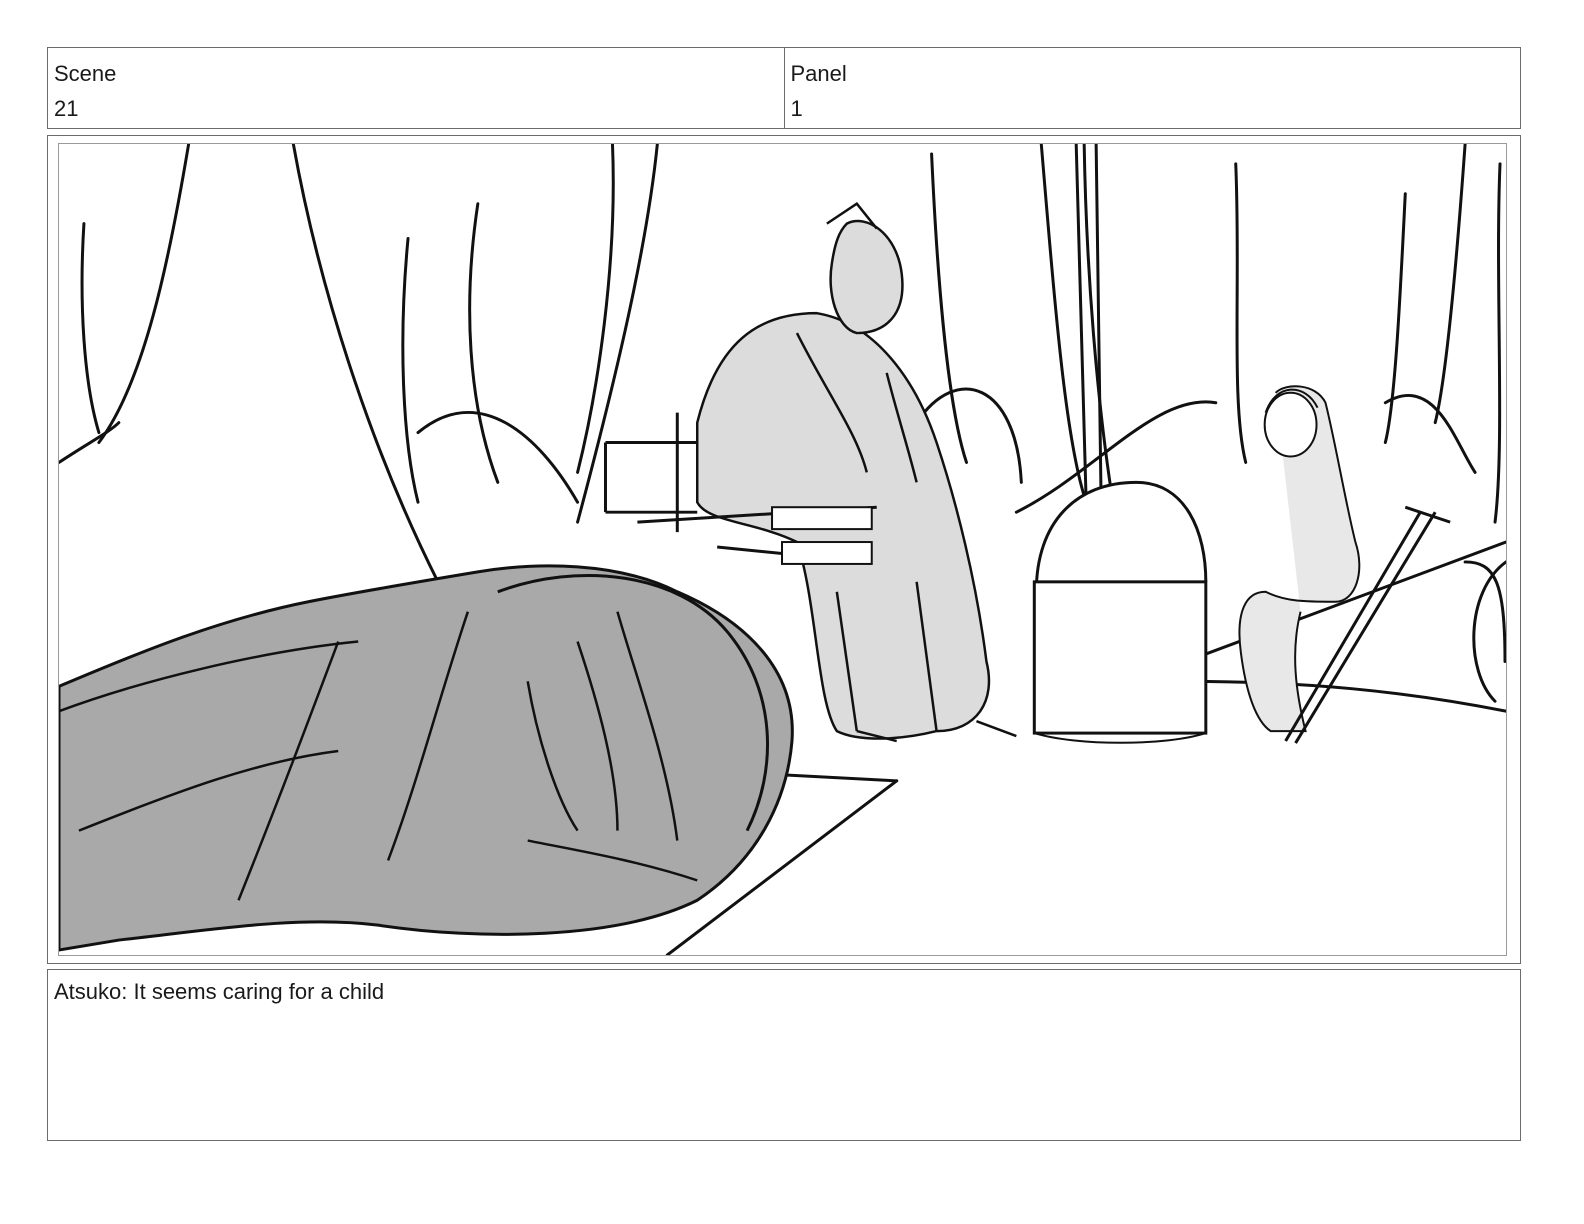  I want to click on girl-figure, so click(1299, 559).